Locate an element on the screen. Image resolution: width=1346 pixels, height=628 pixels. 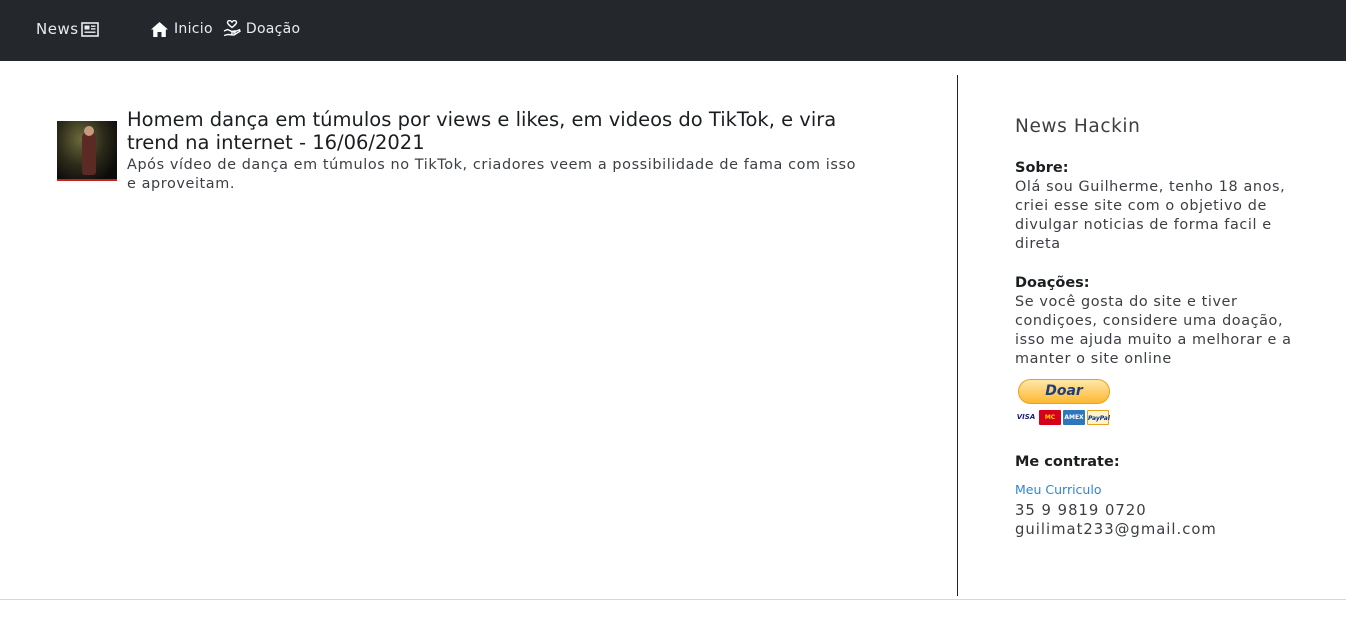
contact-phone: 35 9 9819 0720 is located at coordinates (1081, 510).